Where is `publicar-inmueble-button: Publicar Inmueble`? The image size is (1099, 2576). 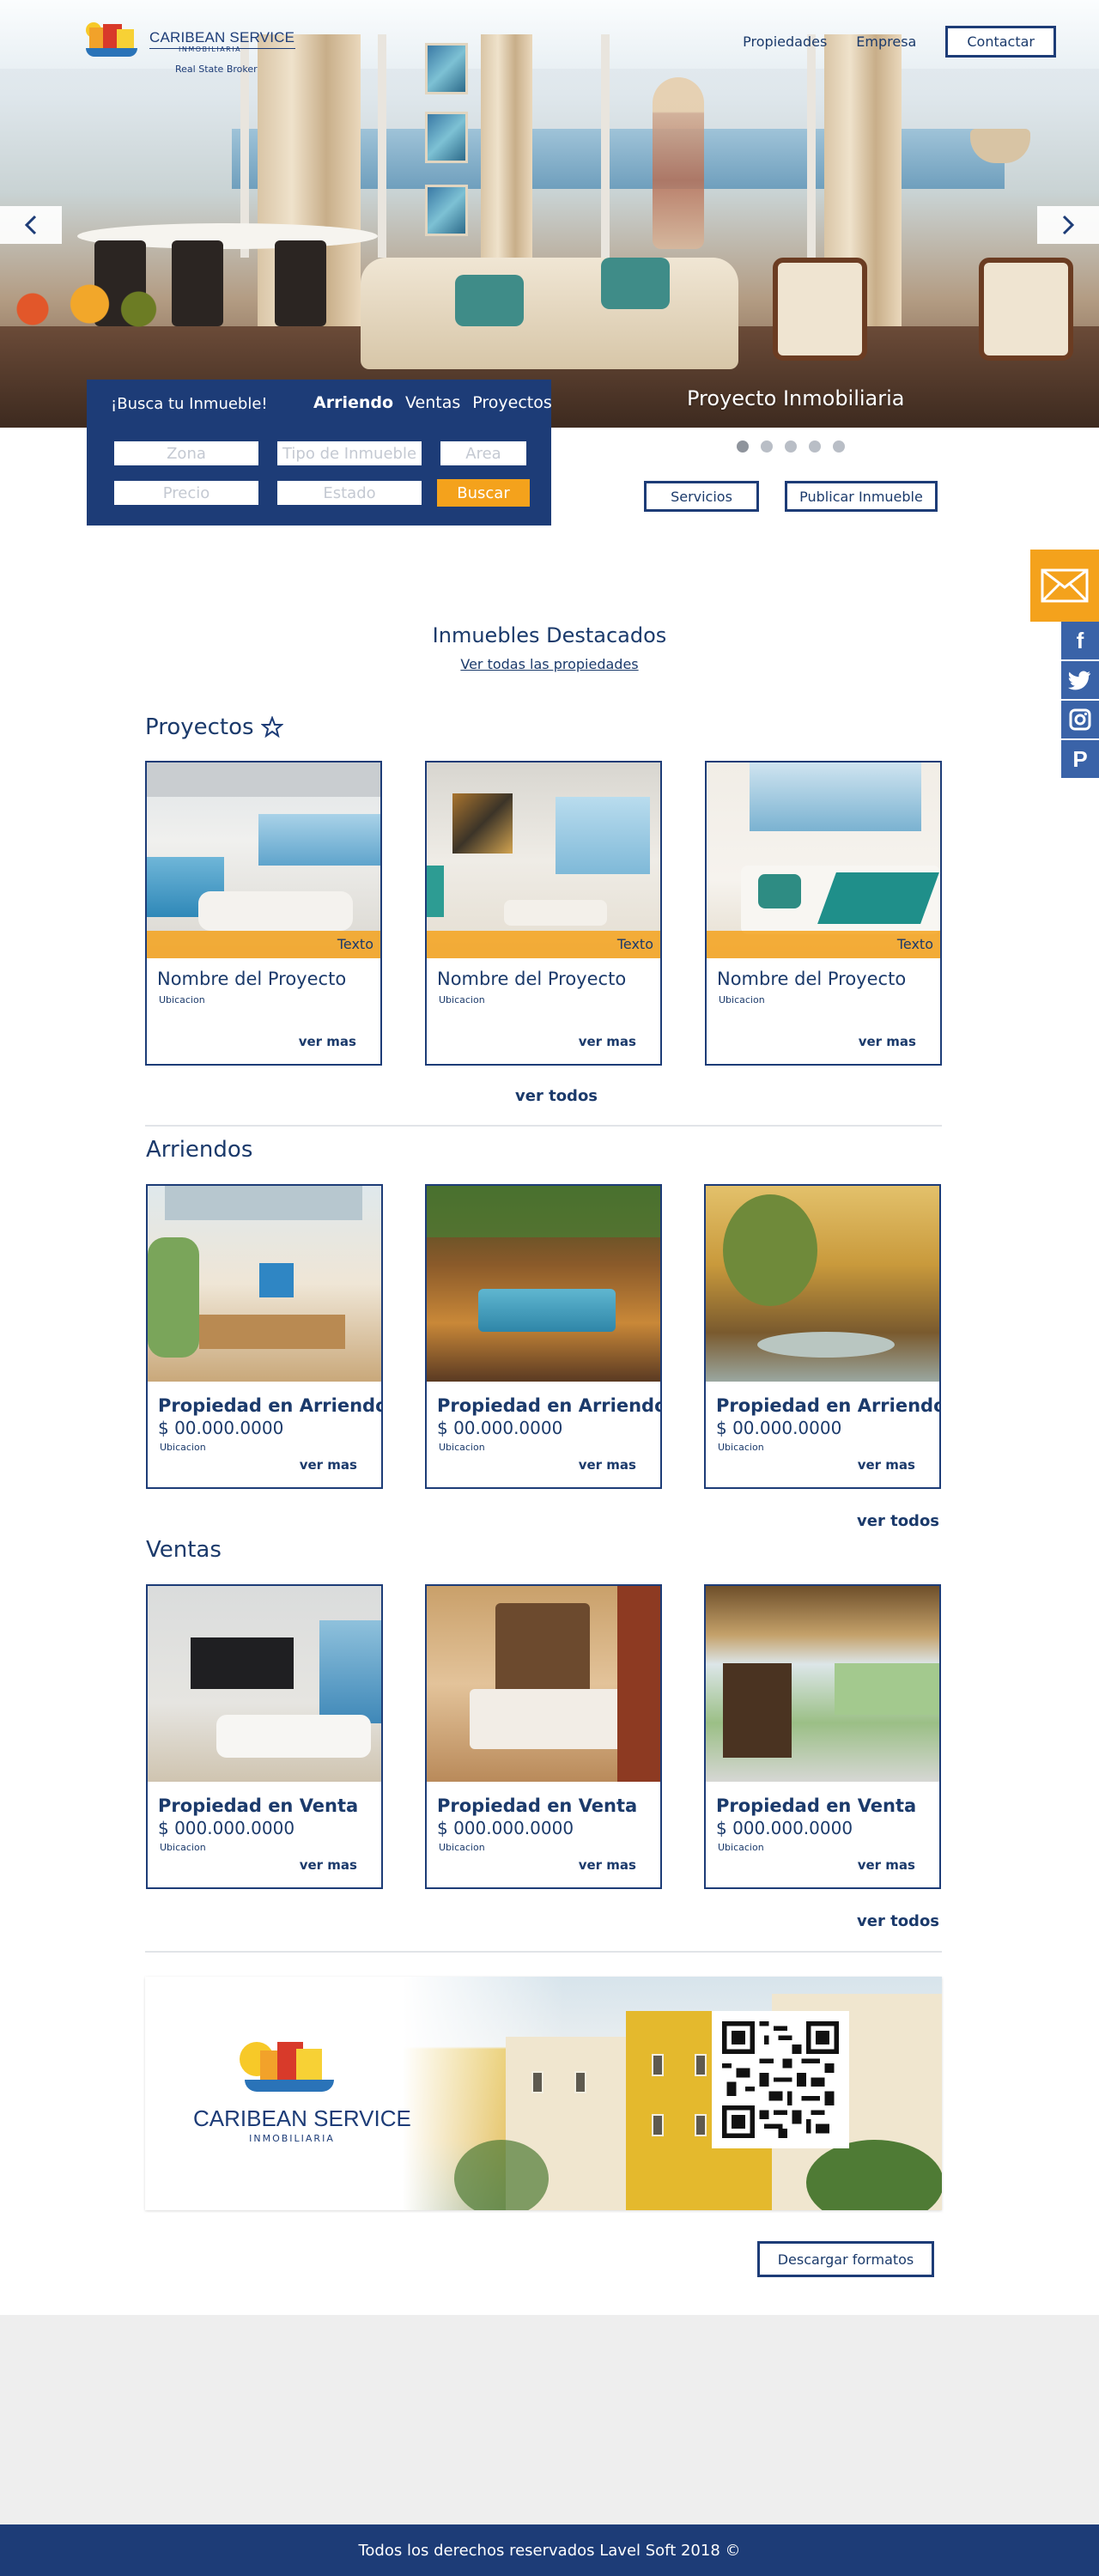 publicar-inmueble-button: Publicar Inmueble is located at coordinates (861, 497).